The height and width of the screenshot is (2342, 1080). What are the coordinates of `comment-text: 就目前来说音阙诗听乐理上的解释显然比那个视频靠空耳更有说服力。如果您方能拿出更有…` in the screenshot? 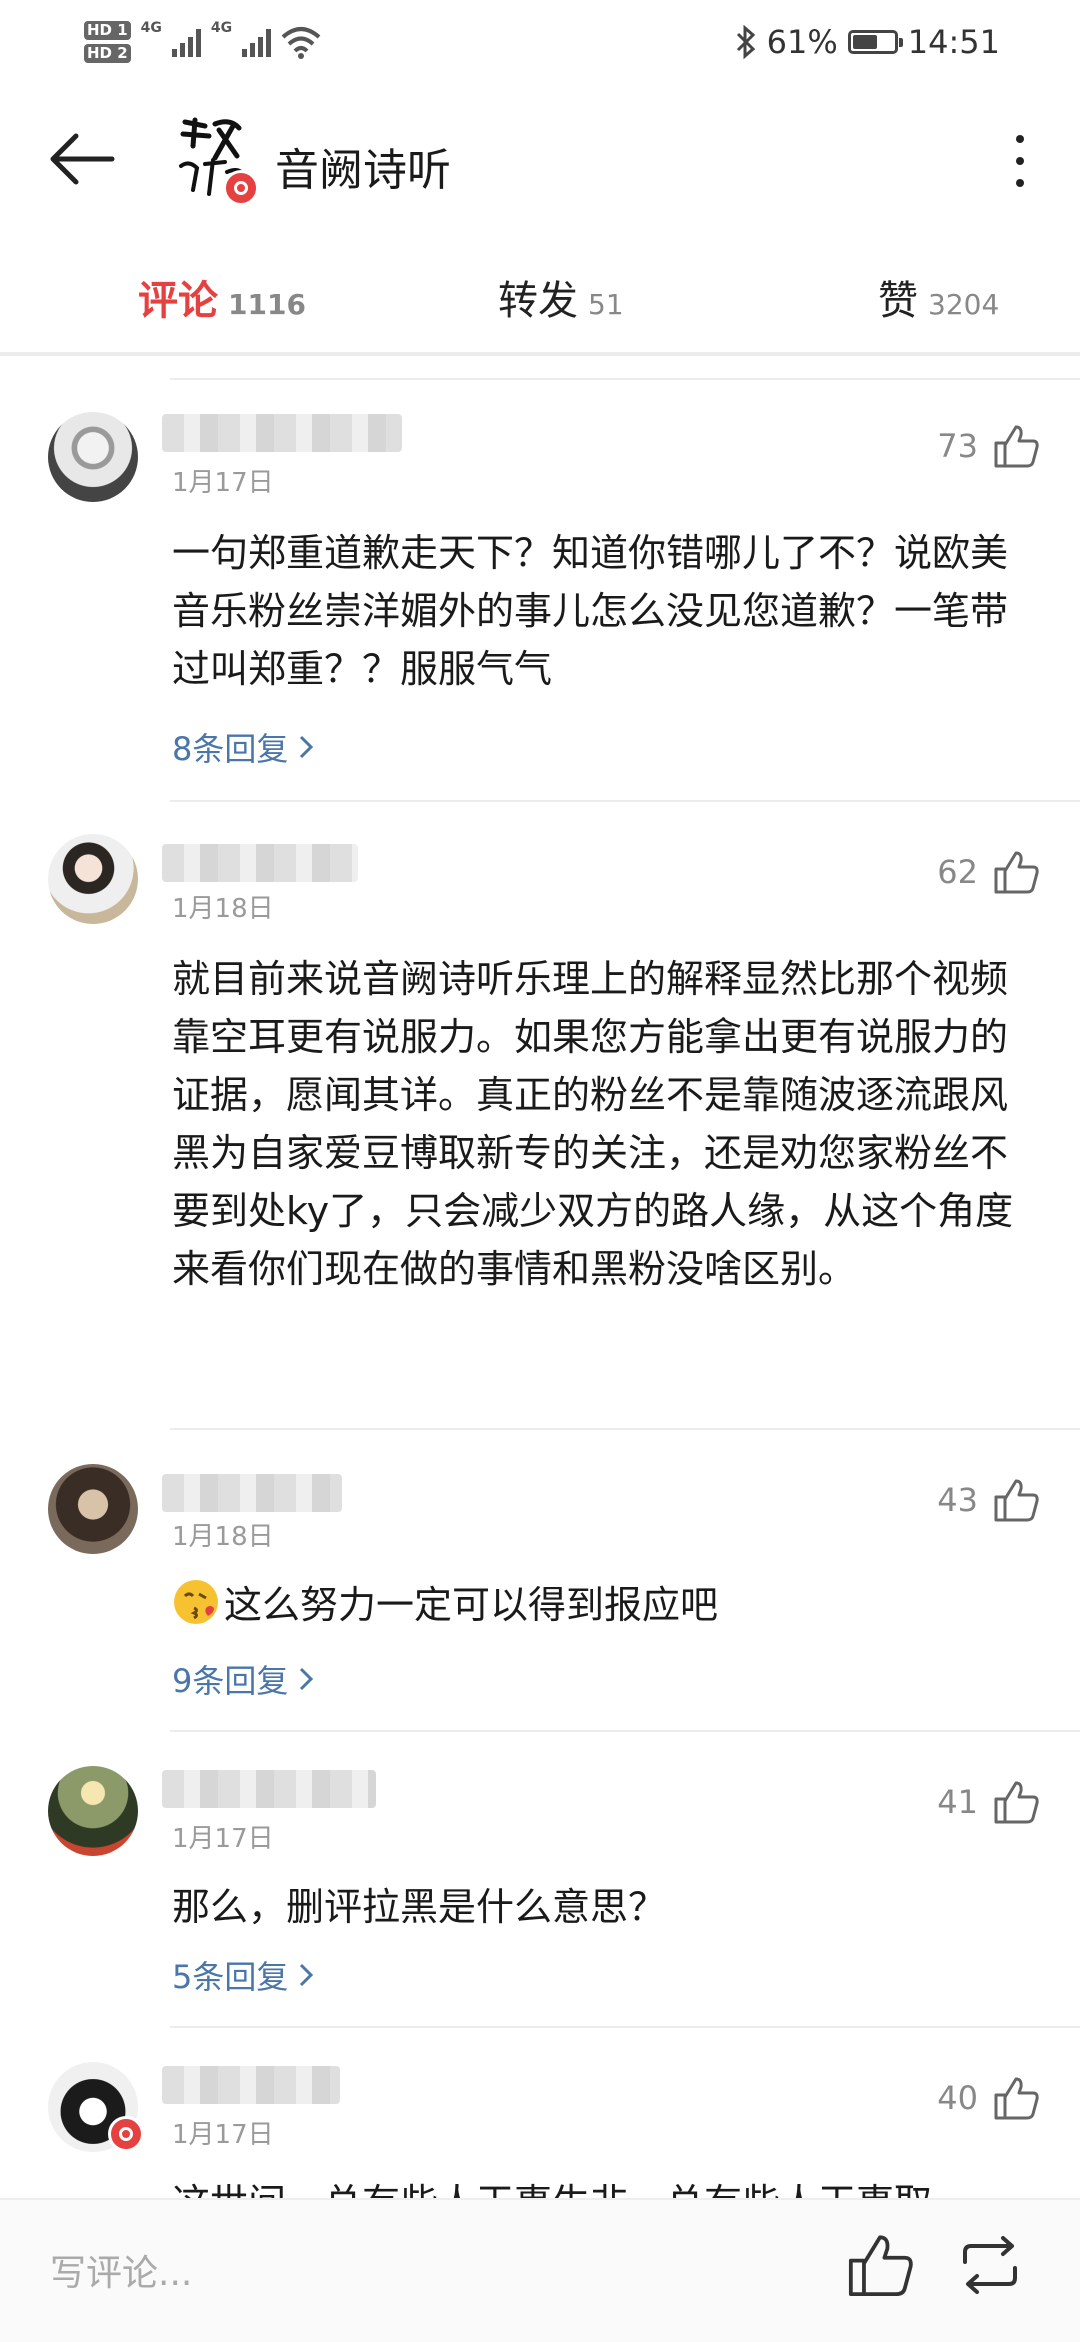 It's located at (593, 1124).